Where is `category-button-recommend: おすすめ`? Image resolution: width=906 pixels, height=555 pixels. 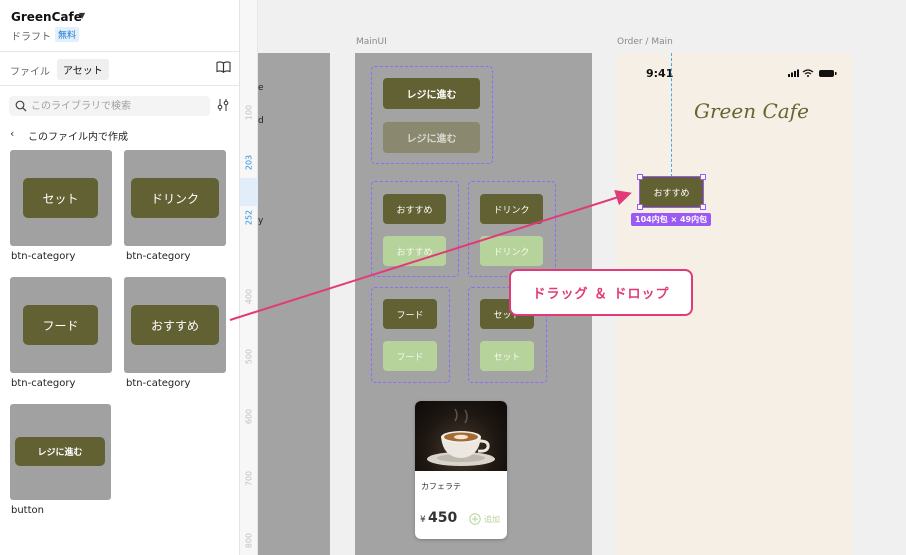
category-button-recommend: おすすめ is located at coordinates (414, 209).